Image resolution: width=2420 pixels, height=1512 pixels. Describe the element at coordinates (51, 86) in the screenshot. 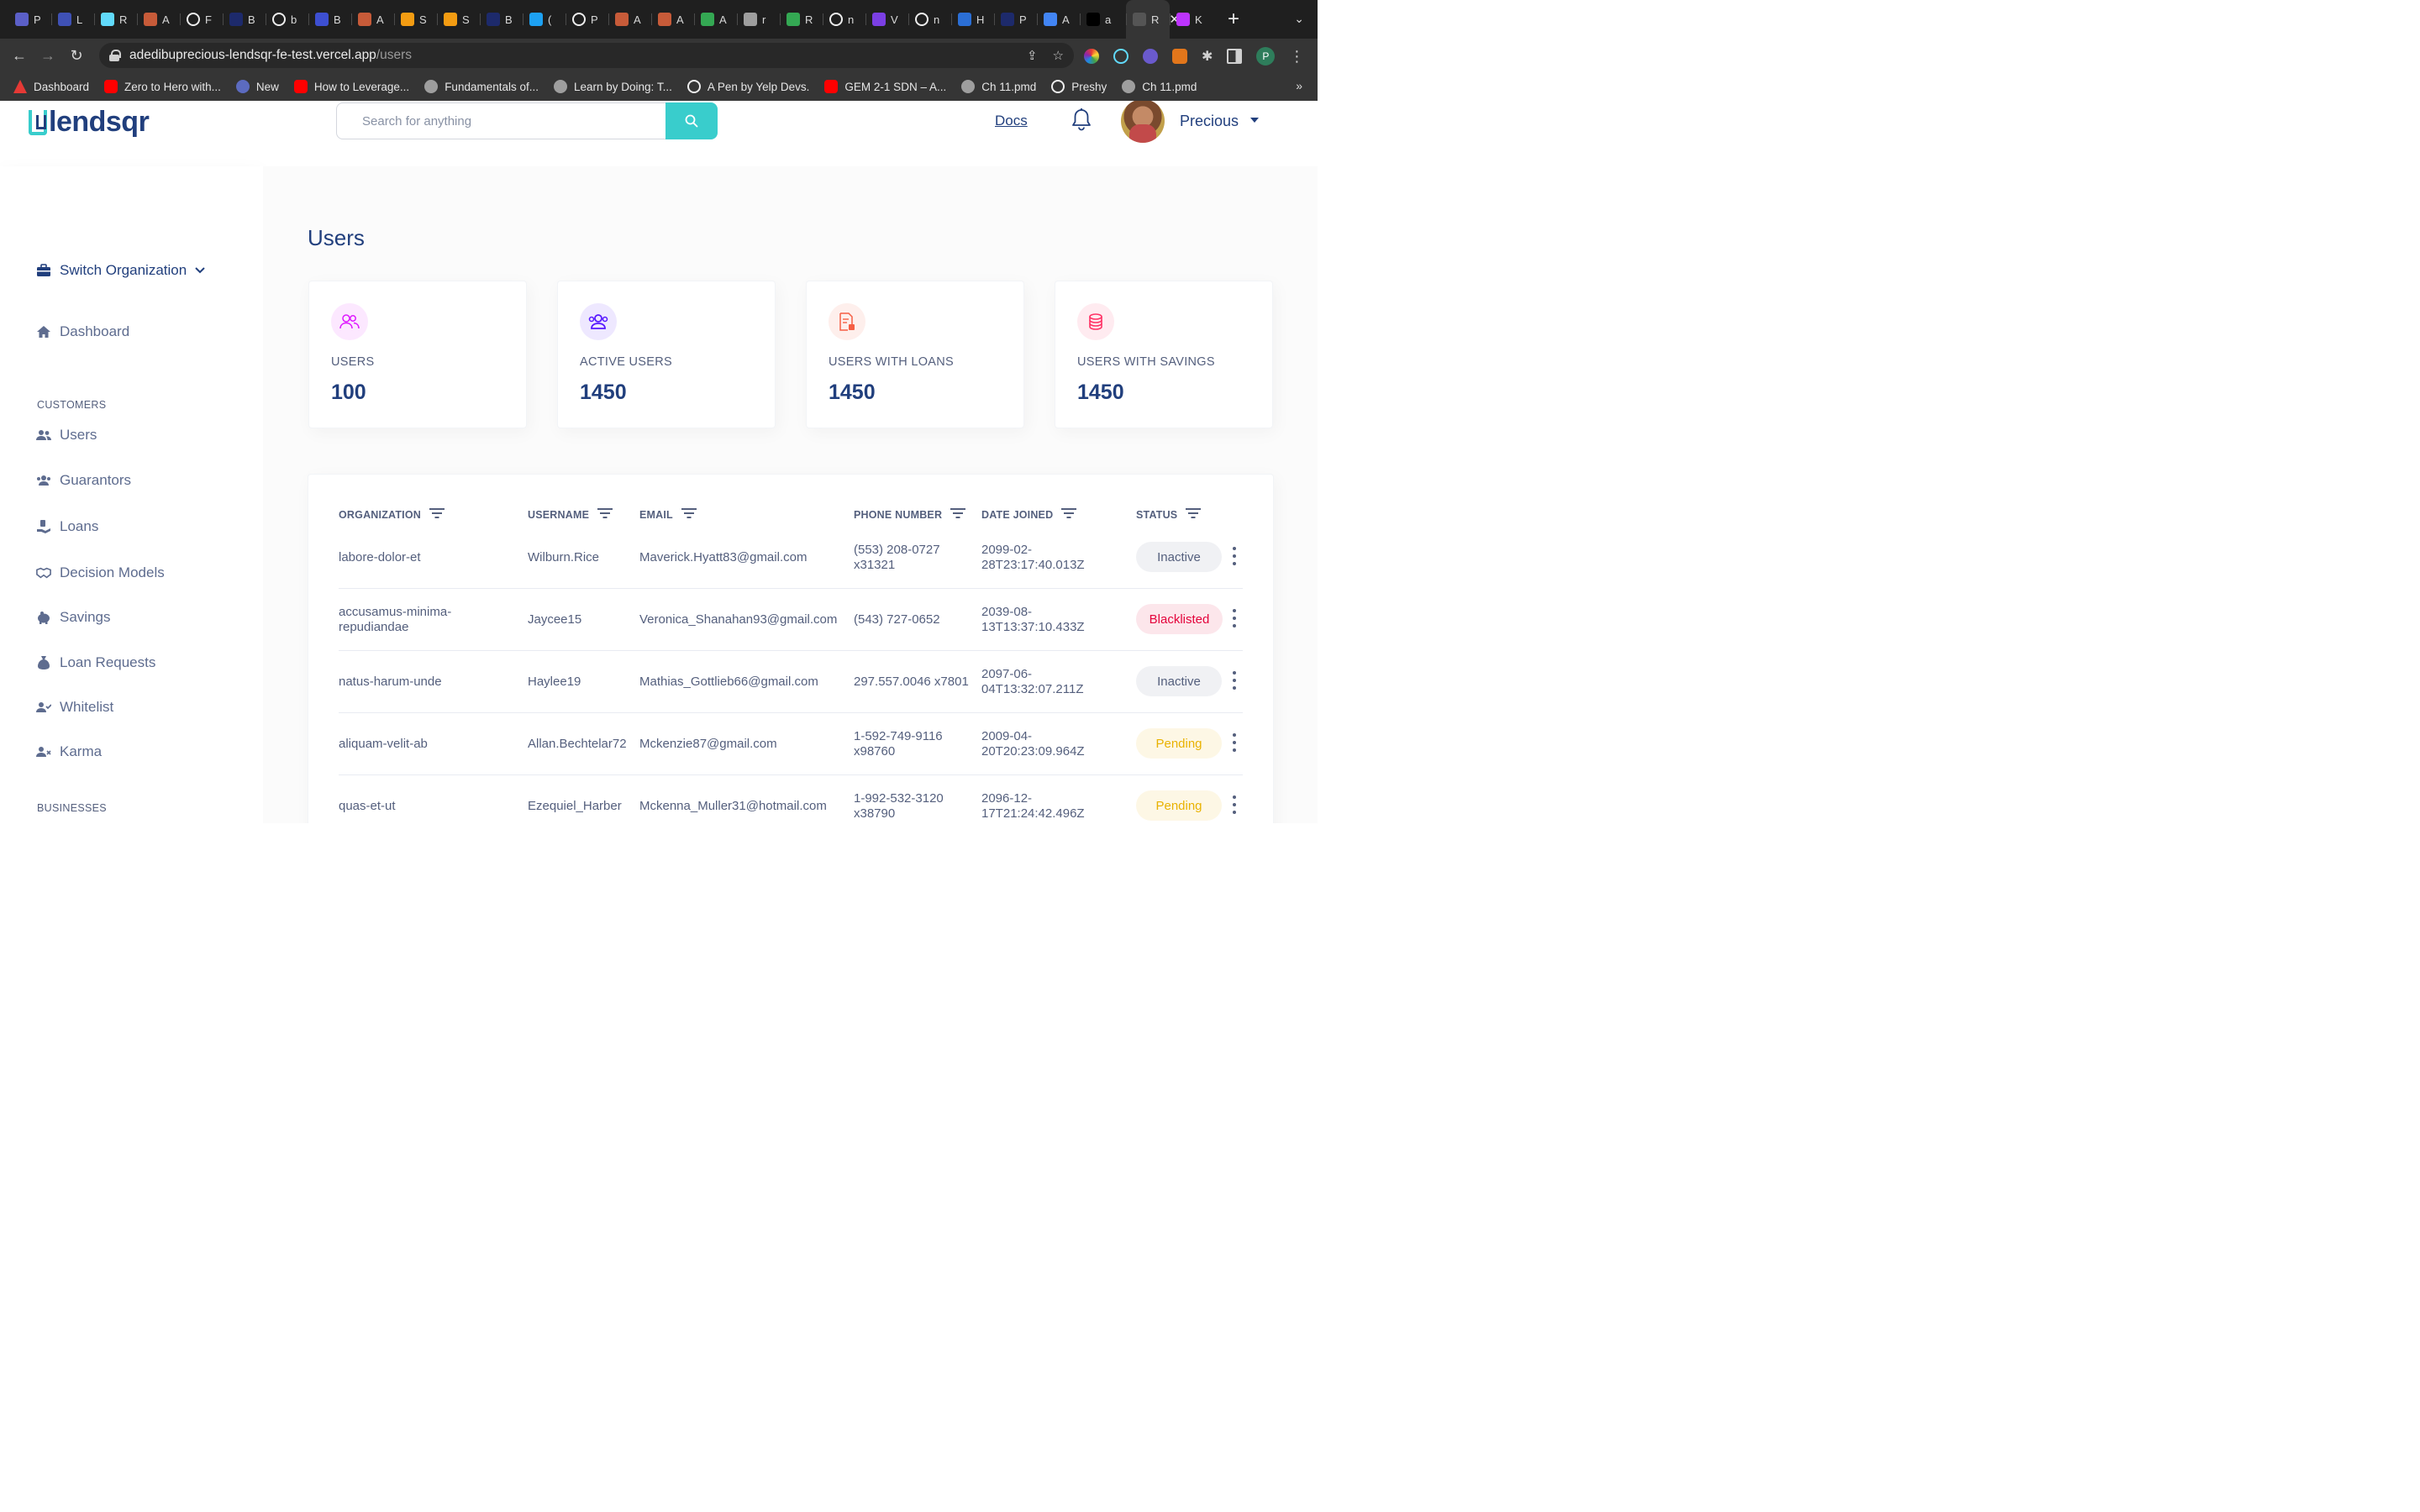

I see `bookmark-item: Dashboard` at that location.